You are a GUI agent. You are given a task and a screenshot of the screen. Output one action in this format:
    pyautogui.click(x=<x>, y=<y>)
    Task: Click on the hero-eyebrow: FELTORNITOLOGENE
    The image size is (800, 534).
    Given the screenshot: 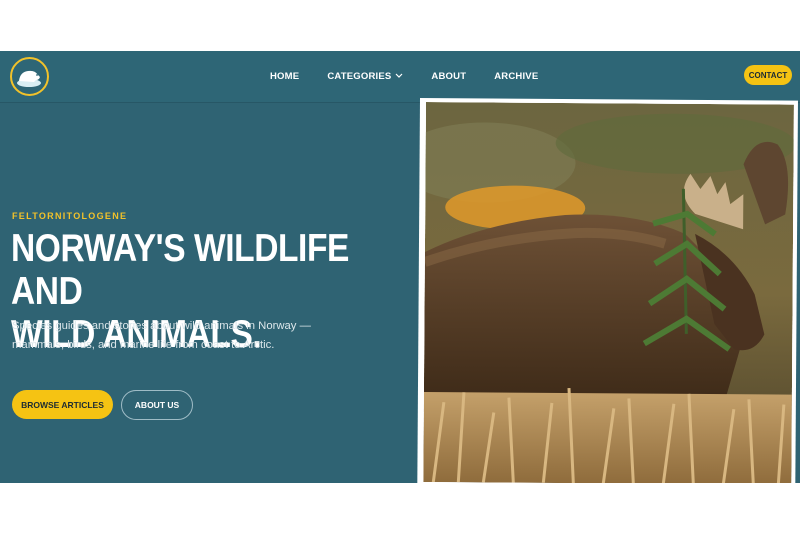 What is the action you would take?
    pyautogui.click(x=70, y=216)
    